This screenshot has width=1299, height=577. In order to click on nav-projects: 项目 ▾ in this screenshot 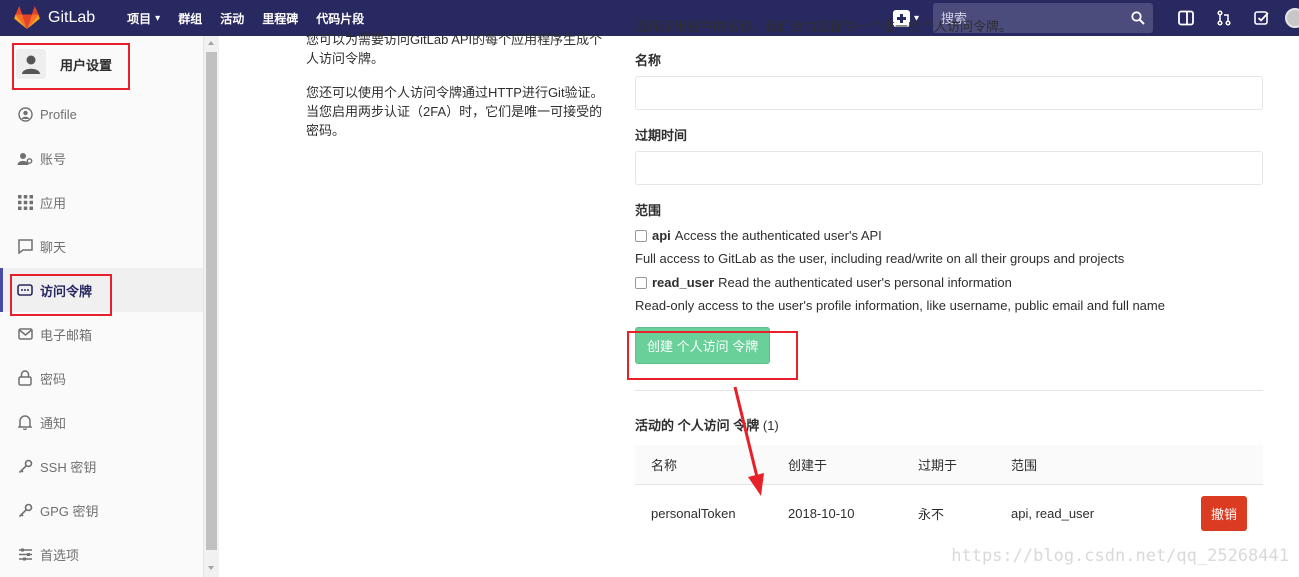, I will do `click(143, 18)`.